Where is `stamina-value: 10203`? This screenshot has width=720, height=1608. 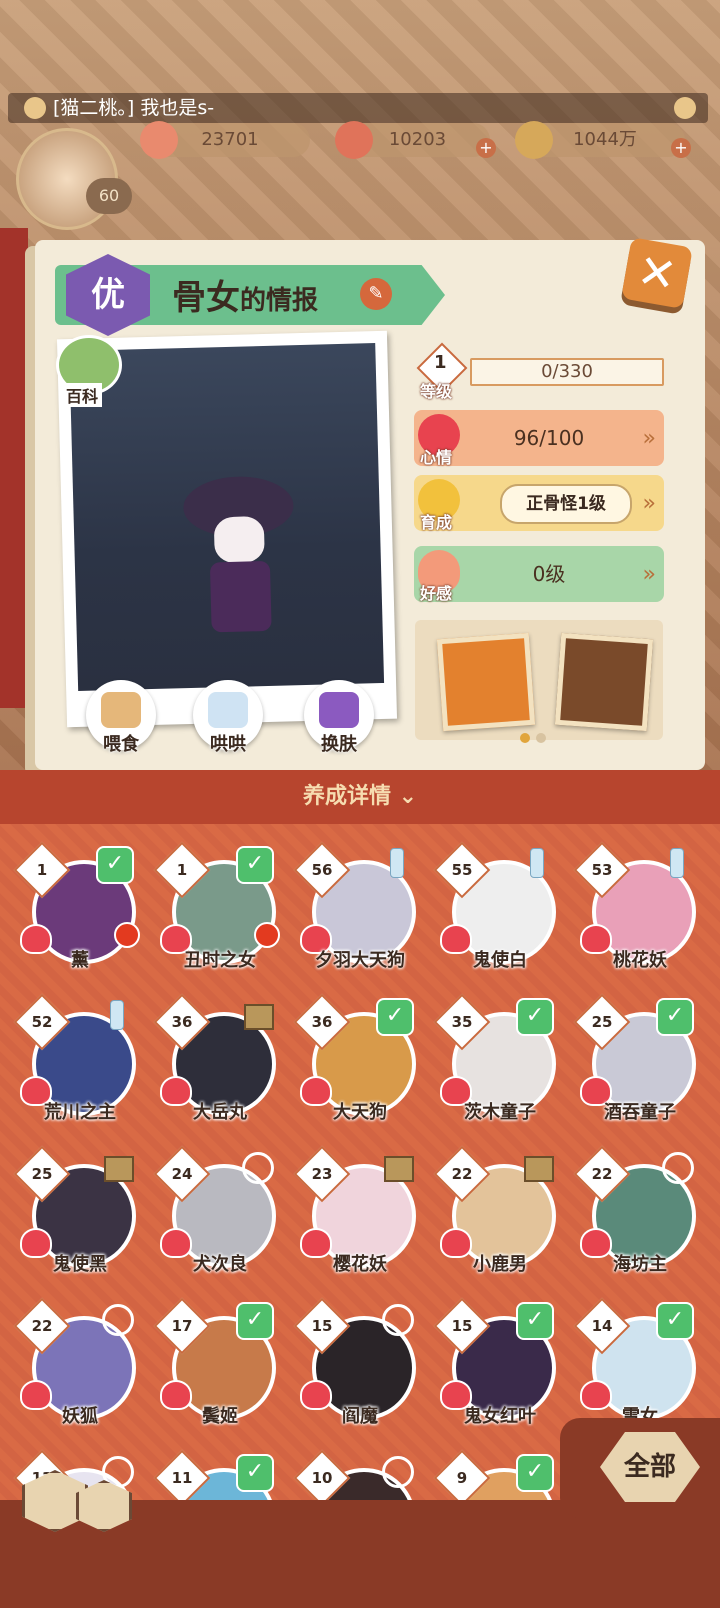
stamina-value: 10203 is located at coordinates (417, 139).